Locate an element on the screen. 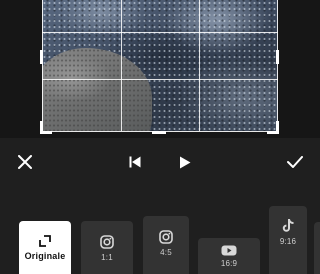 Image resolution: width=320 pixels, height=274 pixels. aspect-option-1-1: 1:1 is located at coordinates (107, 247).